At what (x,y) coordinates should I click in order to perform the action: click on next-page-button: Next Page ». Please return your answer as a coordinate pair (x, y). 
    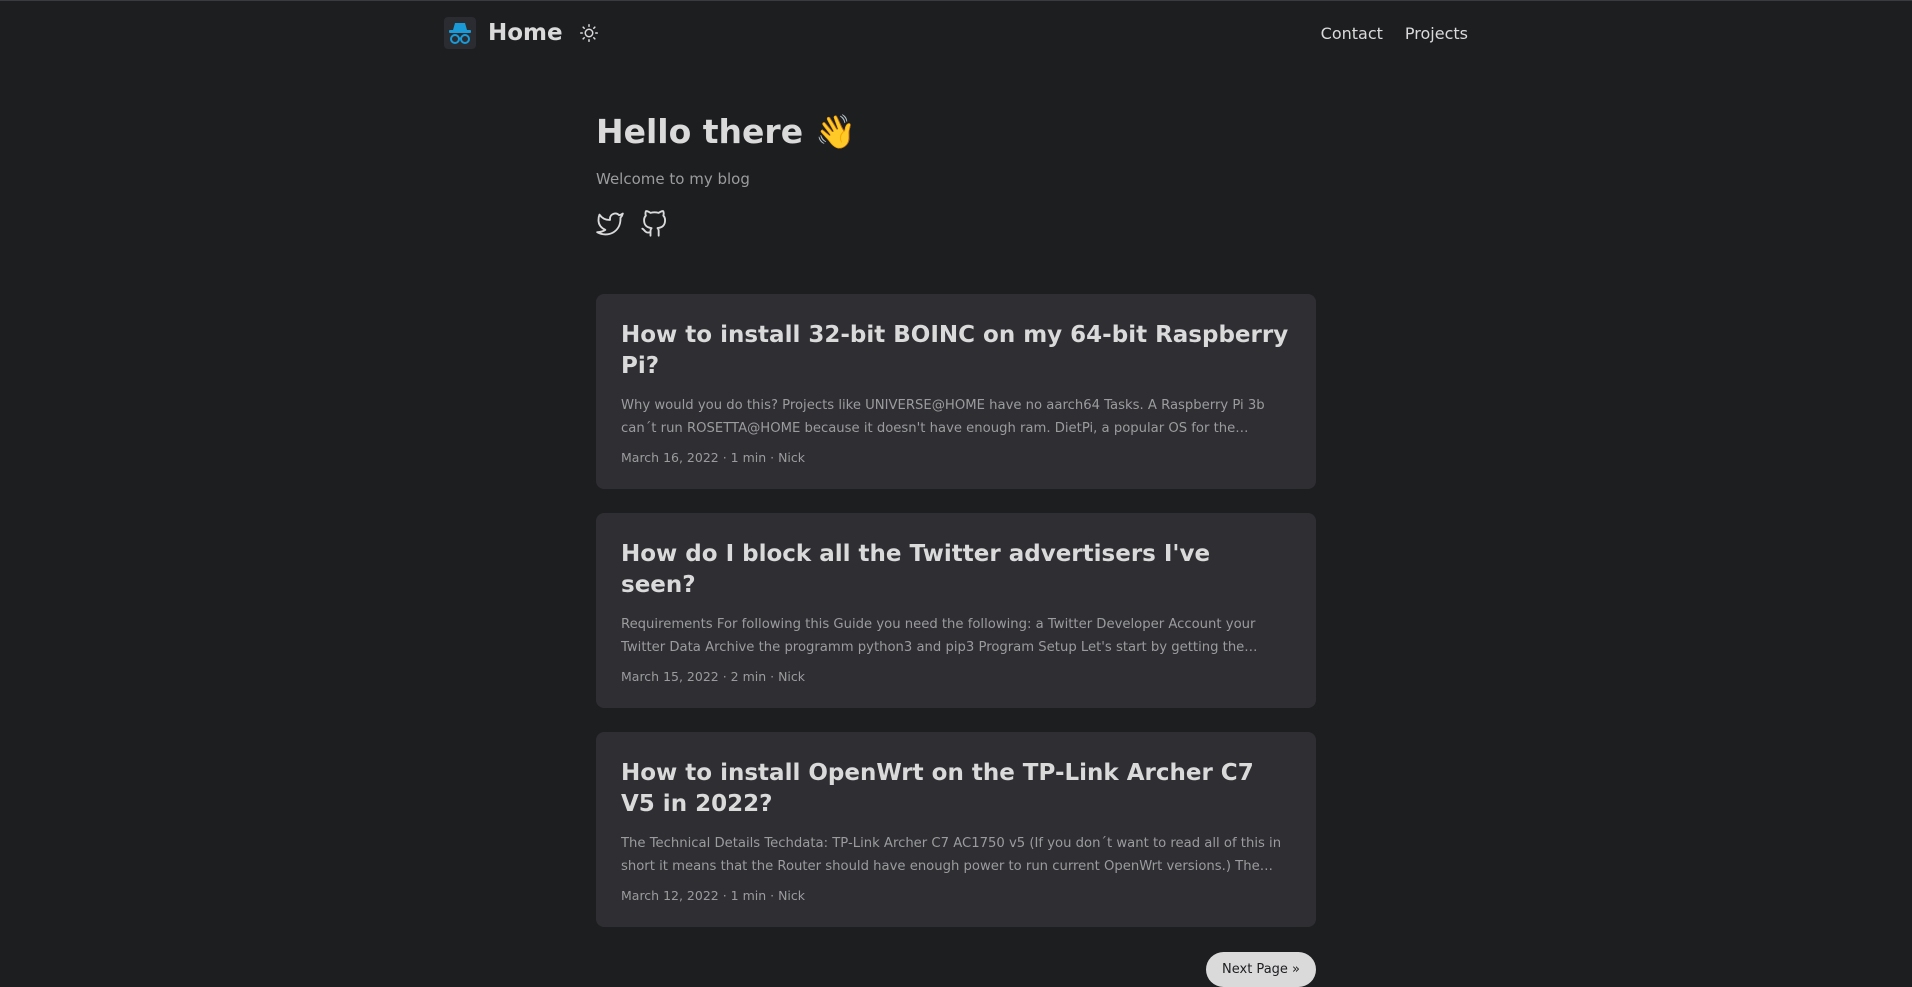
    Looking at the image, I should click on (1261, 969).